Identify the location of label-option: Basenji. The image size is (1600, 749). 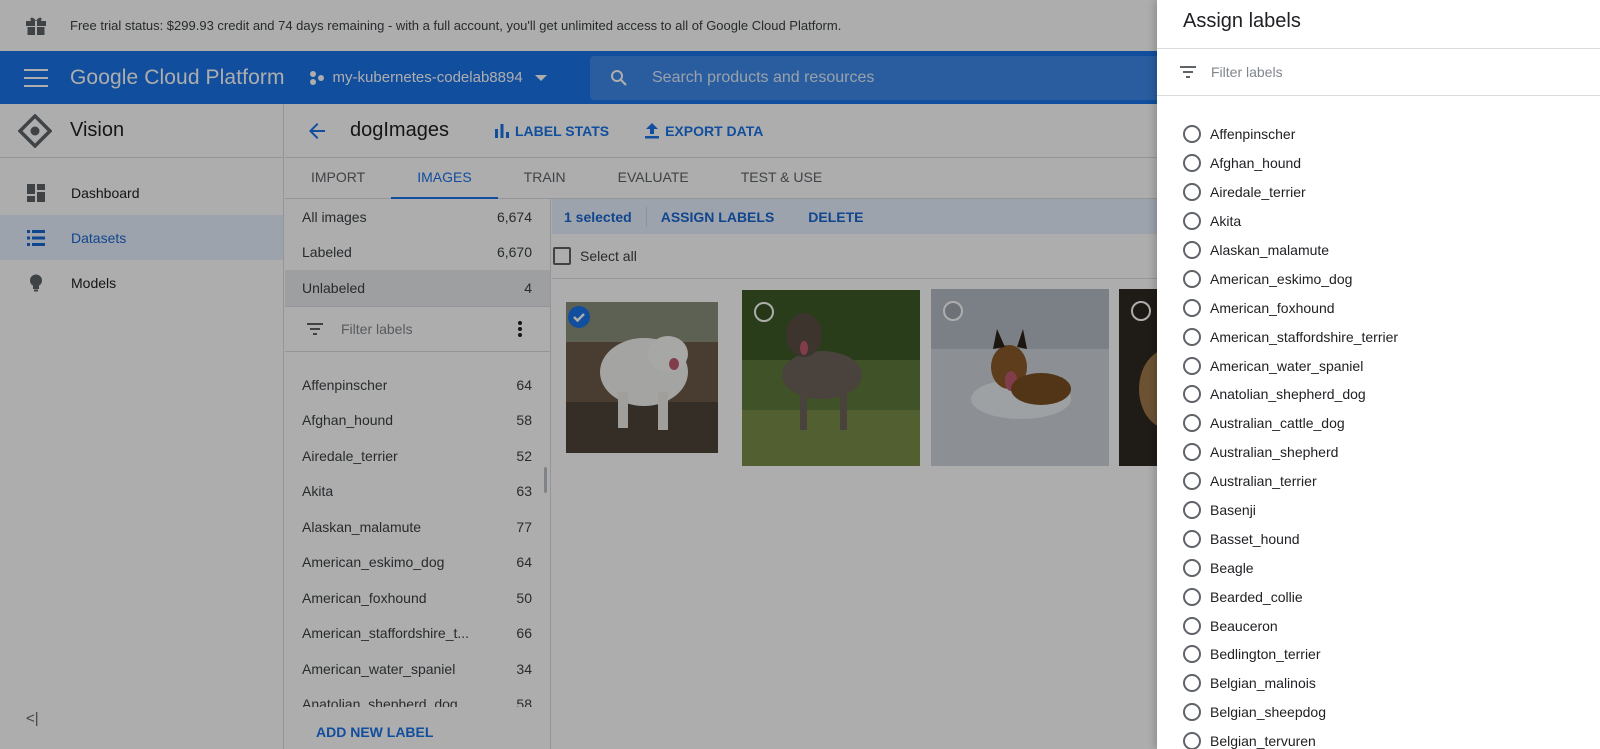
(1378, 510).